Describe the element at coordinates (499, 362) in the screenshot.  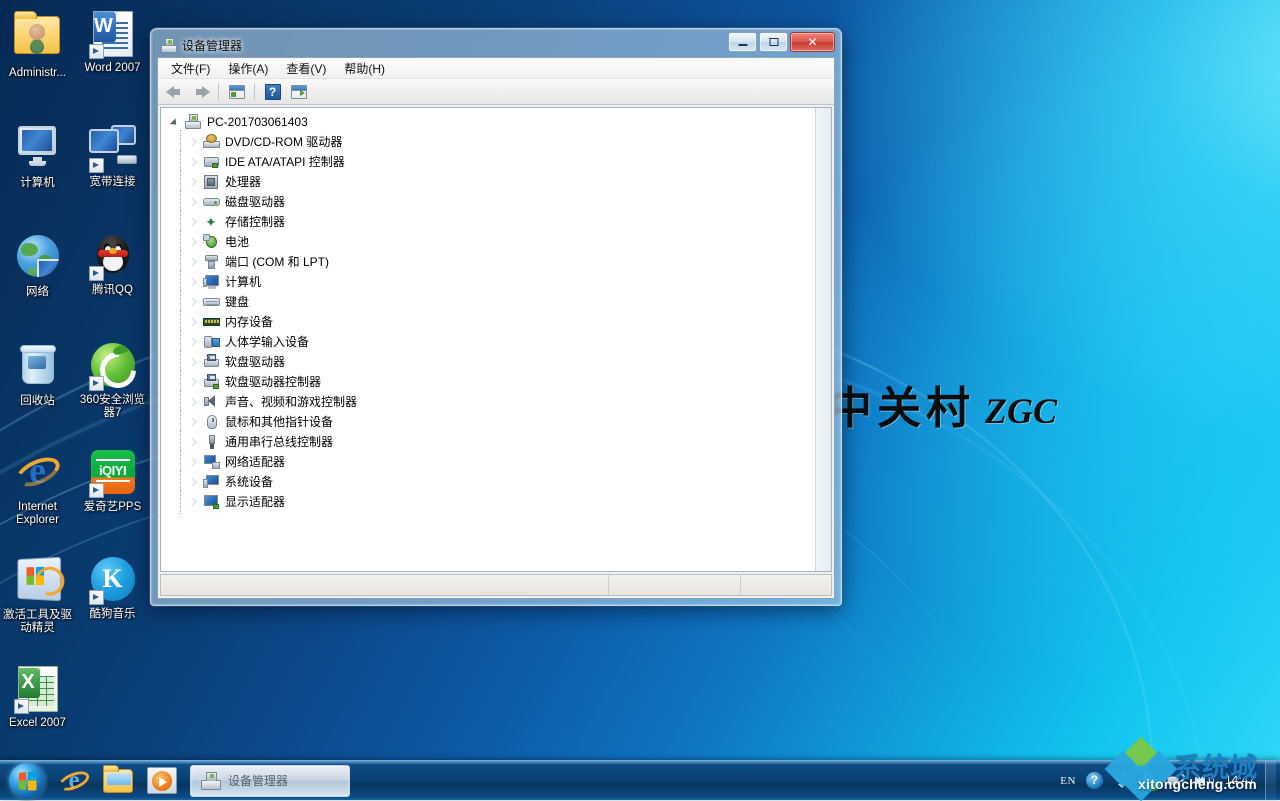
I see `tree-node-floppy-drive: 软盘驱动器` at that location.